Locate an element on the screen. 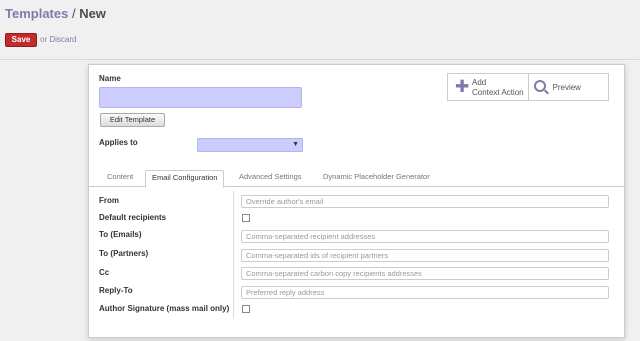  tab-email-configuration: Email Configuration is located at coordinates (185, 179).